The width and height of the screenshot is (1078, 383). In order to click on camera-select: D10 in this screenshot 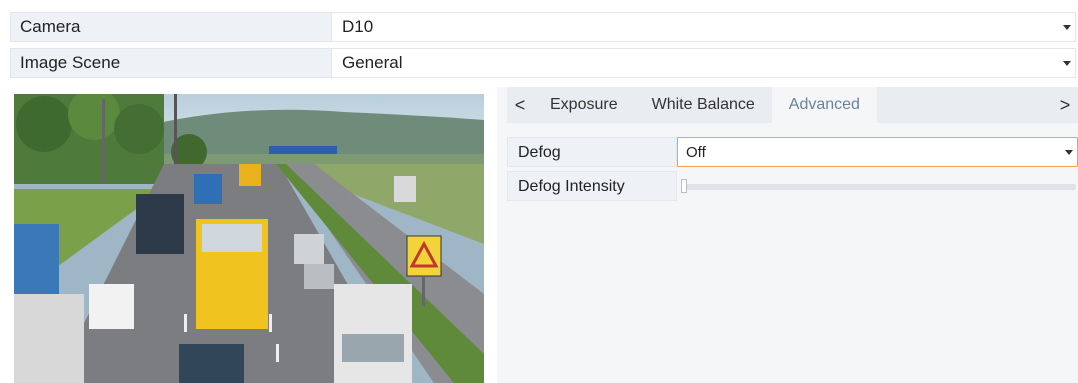, I will do `click(703, 27)`.